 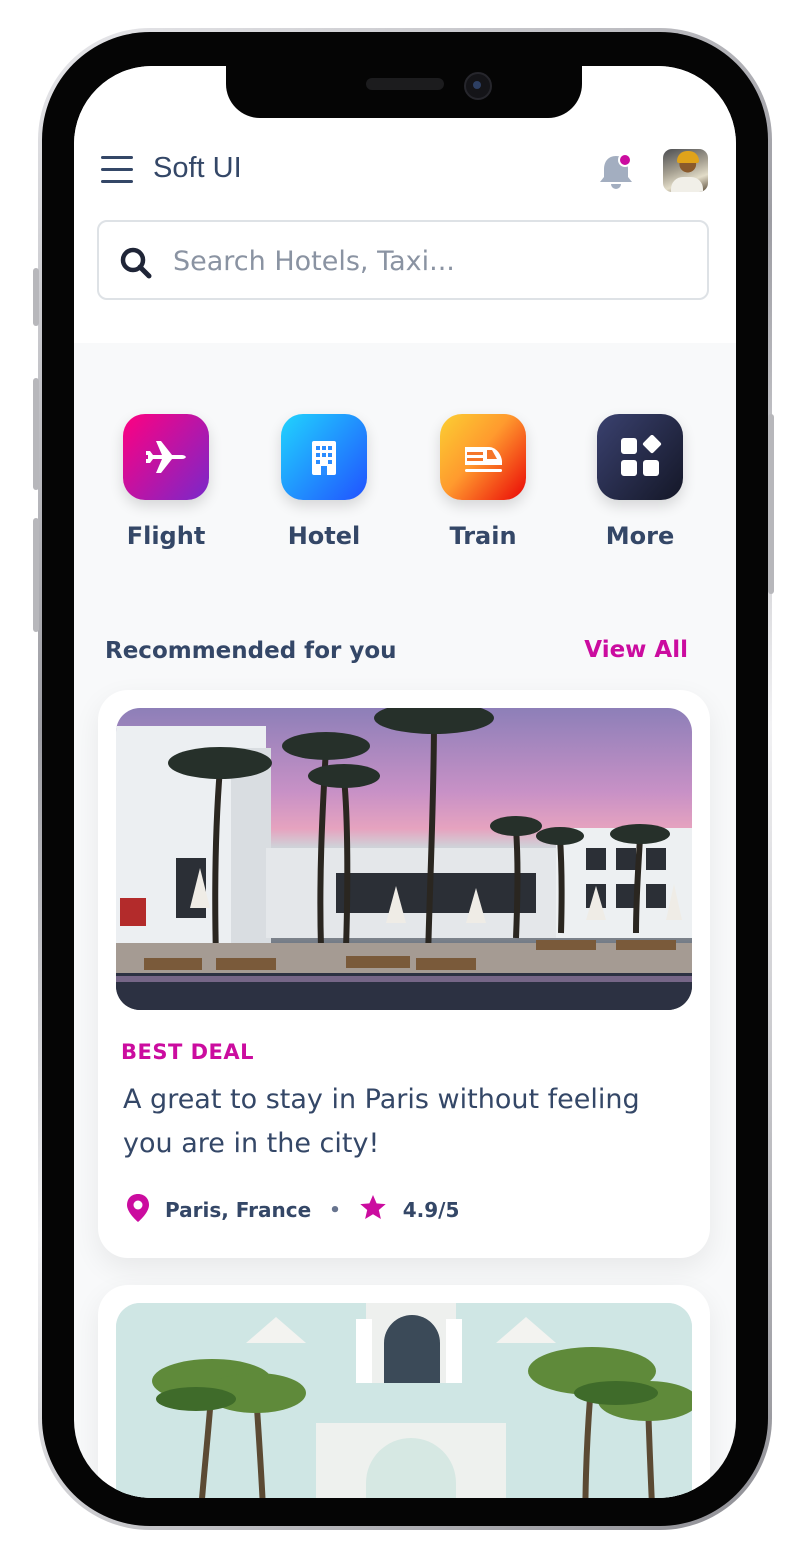 What do you see at coordinates (251, 651) in the screenshot?
I see `section-title: Recommended for you` at bounding box center [251, 651].